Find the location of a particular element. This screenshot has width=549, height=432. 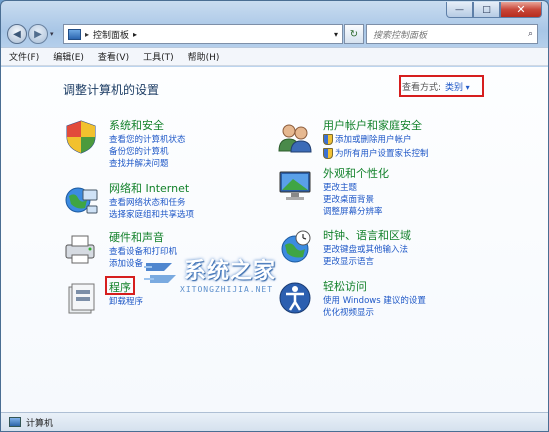

address-bar: ▸ 控制面板 ▸ ▾ is located at coordinates (203, 34).